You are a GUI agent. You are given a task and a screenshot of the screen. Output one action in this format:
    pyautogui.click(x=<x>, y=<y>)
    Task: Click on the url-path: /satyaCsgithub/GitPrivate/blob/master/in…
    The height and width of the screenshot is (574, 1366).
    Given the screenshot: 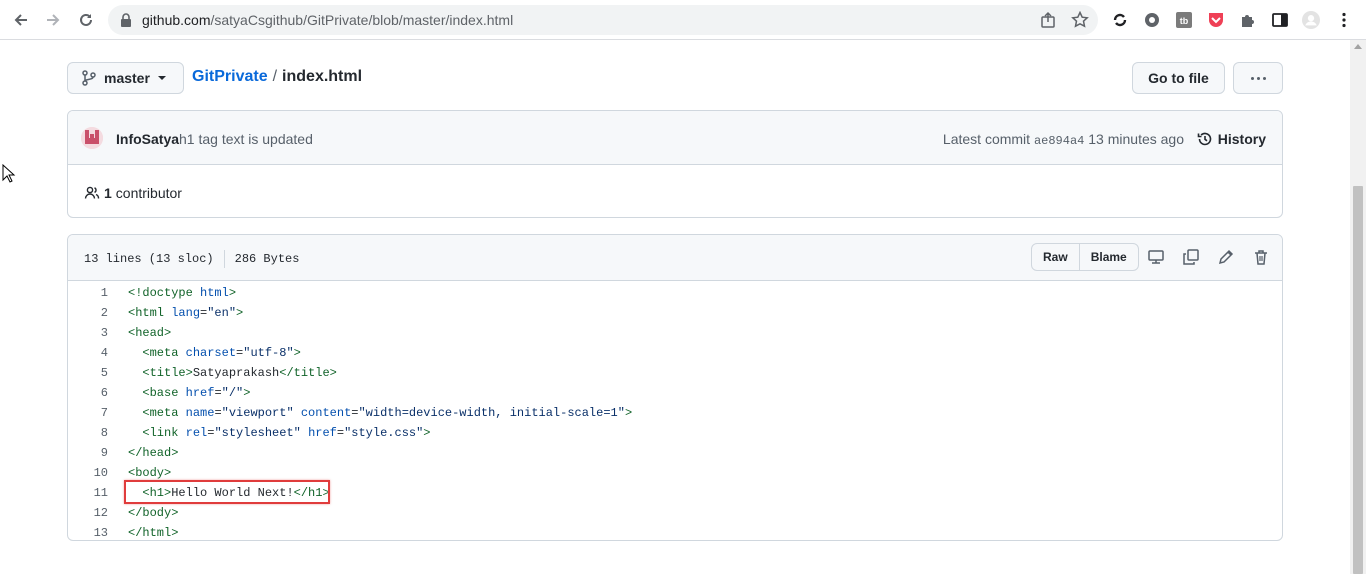 What is the action you would take?
    pyautogui.click(x=362, y=20)
    